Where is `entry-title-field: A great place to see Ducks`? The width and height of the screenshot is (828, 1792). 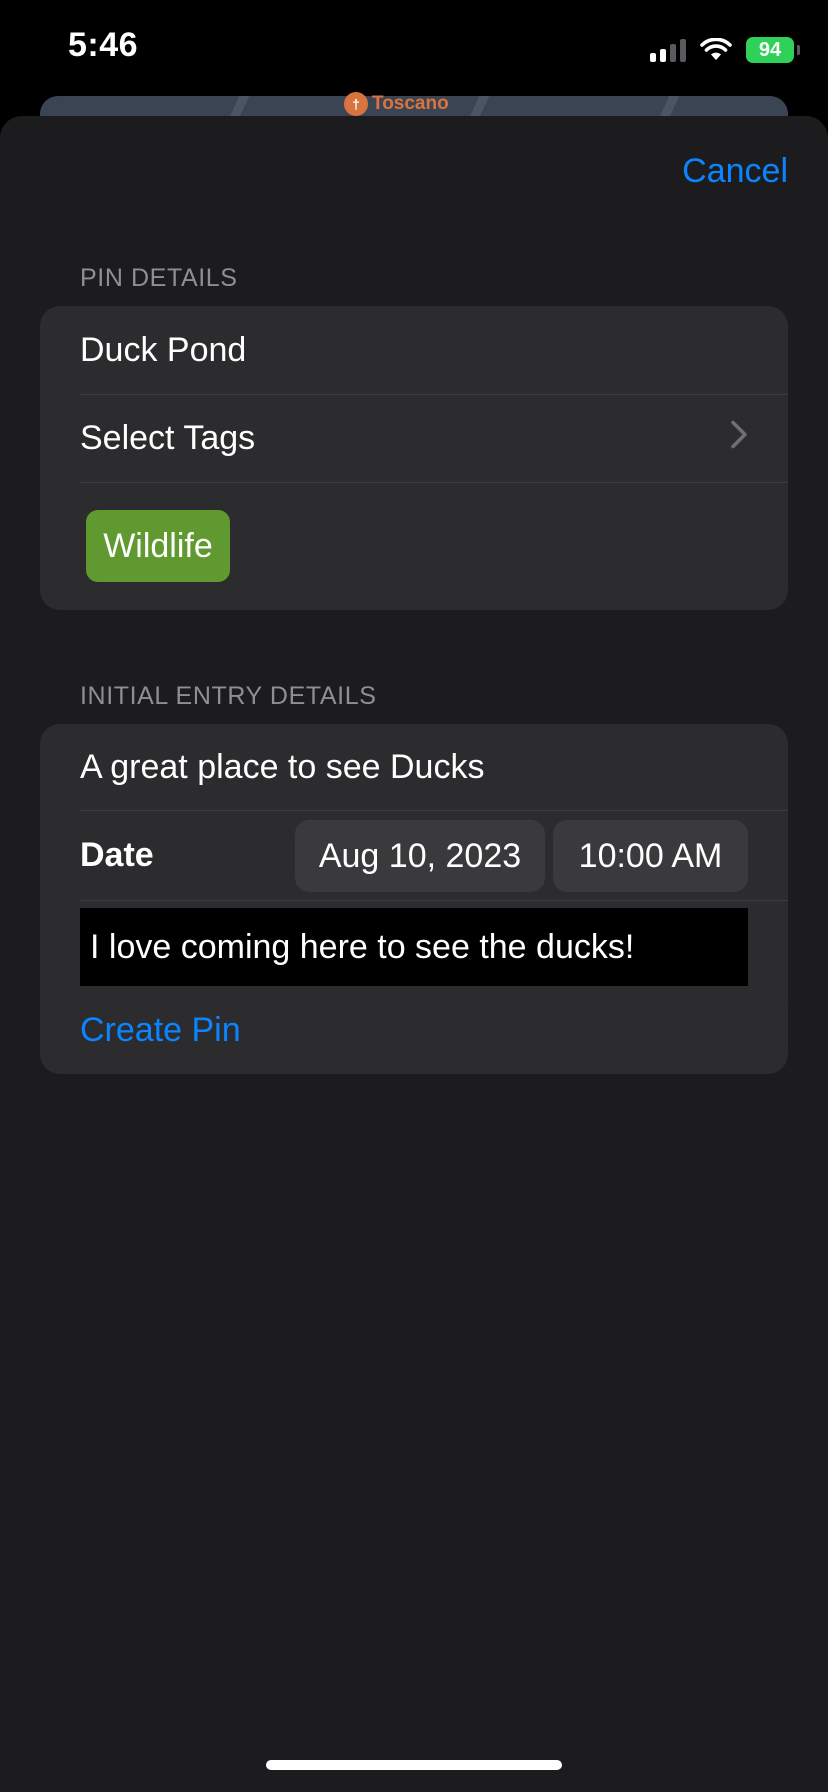 entry-title-field: A great place to see Ducks is located at coordinates (414, 767).